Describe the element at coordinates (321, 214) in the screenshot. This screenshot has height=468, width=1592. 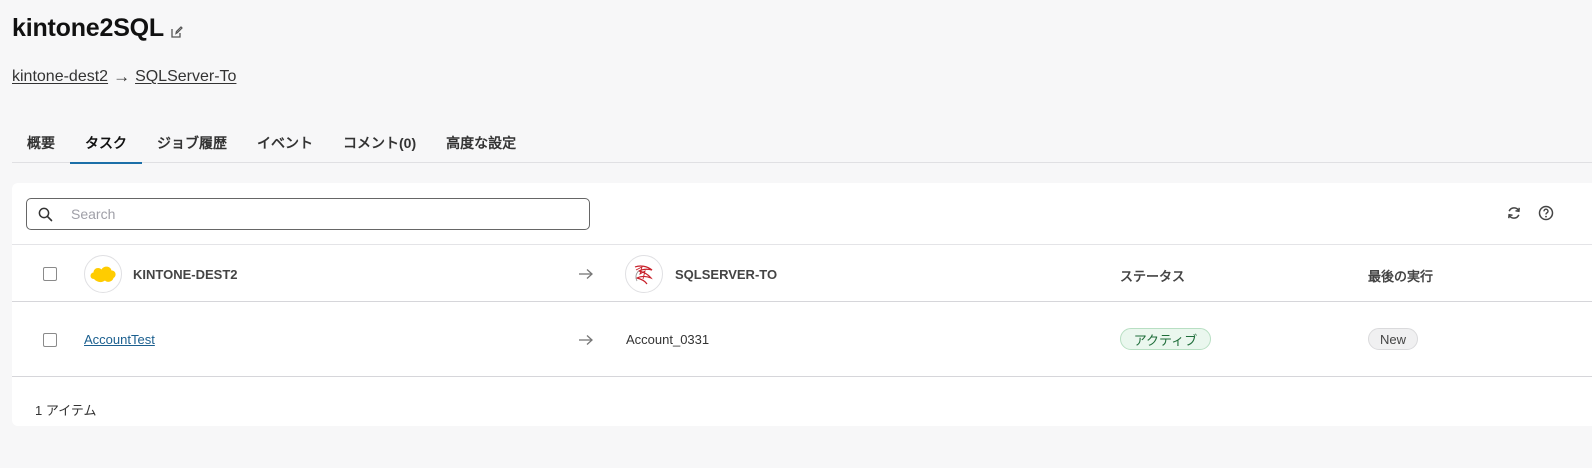
I see `search-input` at that location.